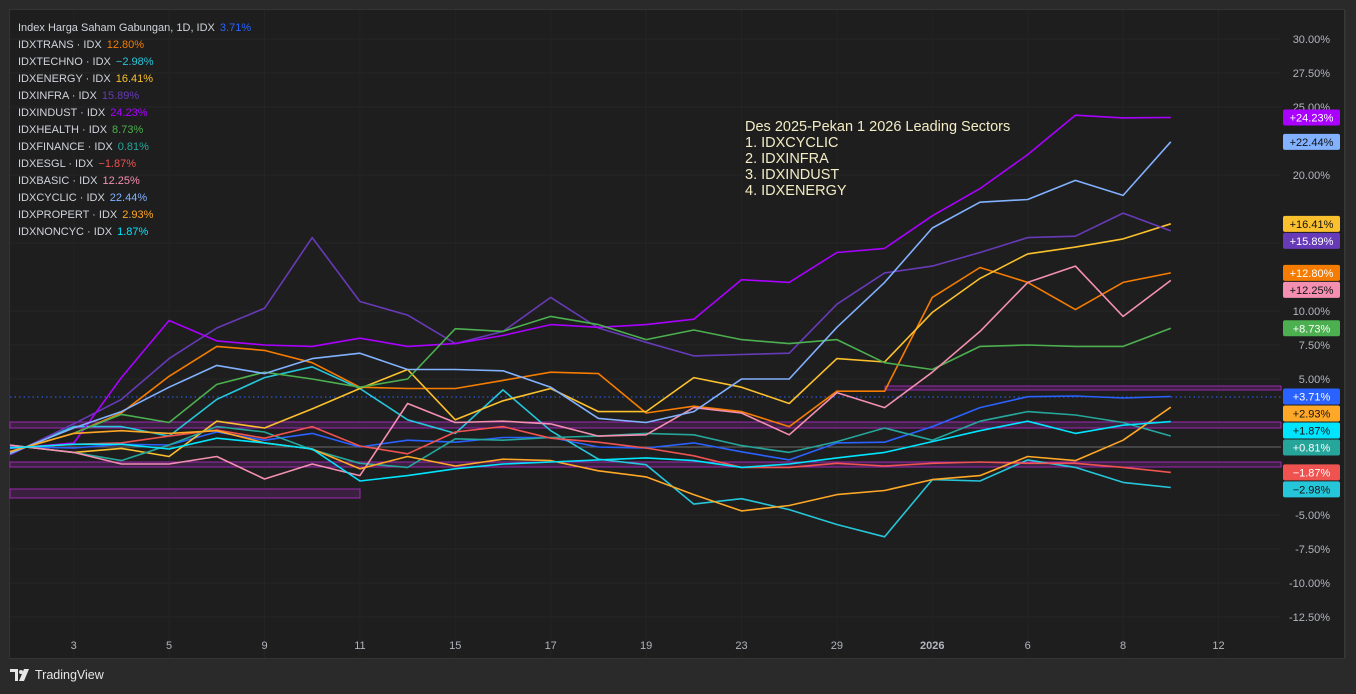 This screenshot has height=694, width=1356. Describe the element at coordinates (1312, 312) in the screenshot. I see `y-tick-label: 10.00%` at that location.